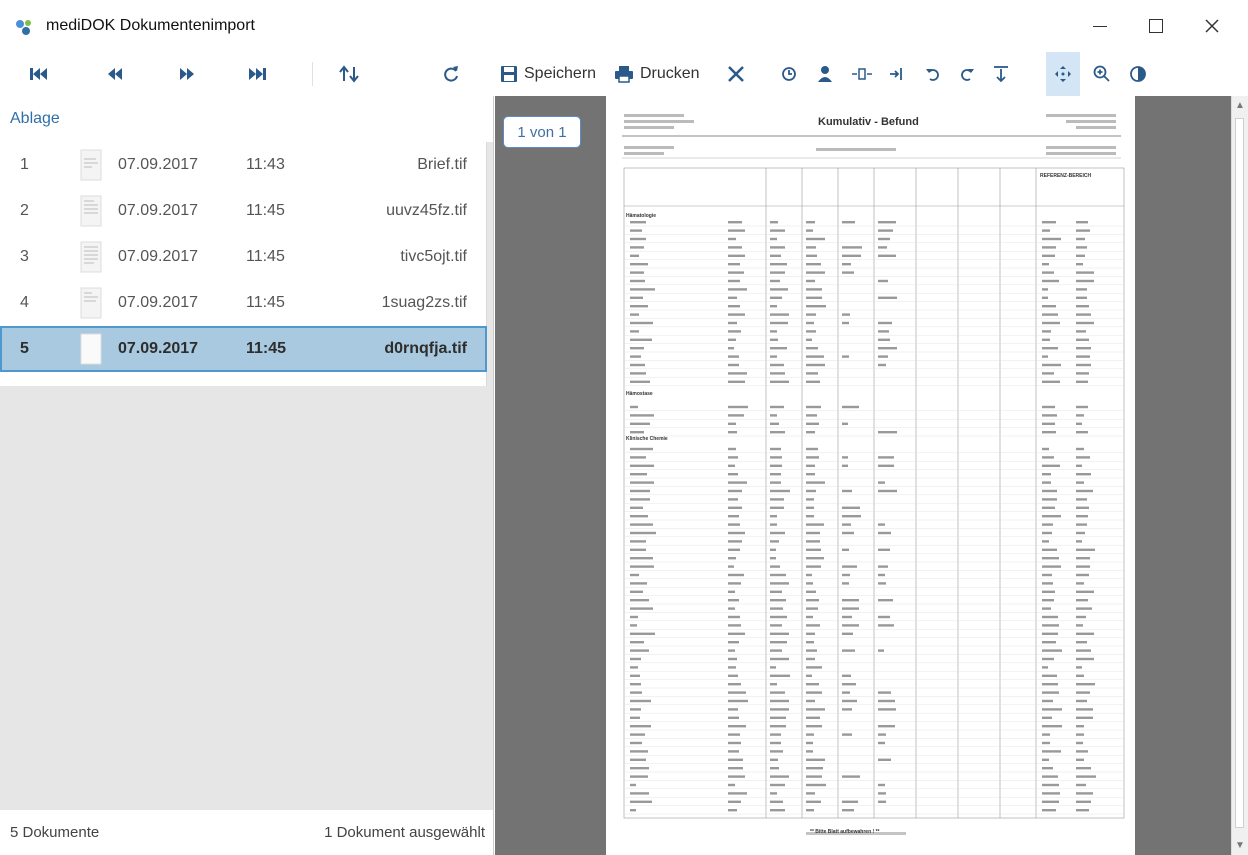  I want to click on minimize-icon, so click(1100, 26).